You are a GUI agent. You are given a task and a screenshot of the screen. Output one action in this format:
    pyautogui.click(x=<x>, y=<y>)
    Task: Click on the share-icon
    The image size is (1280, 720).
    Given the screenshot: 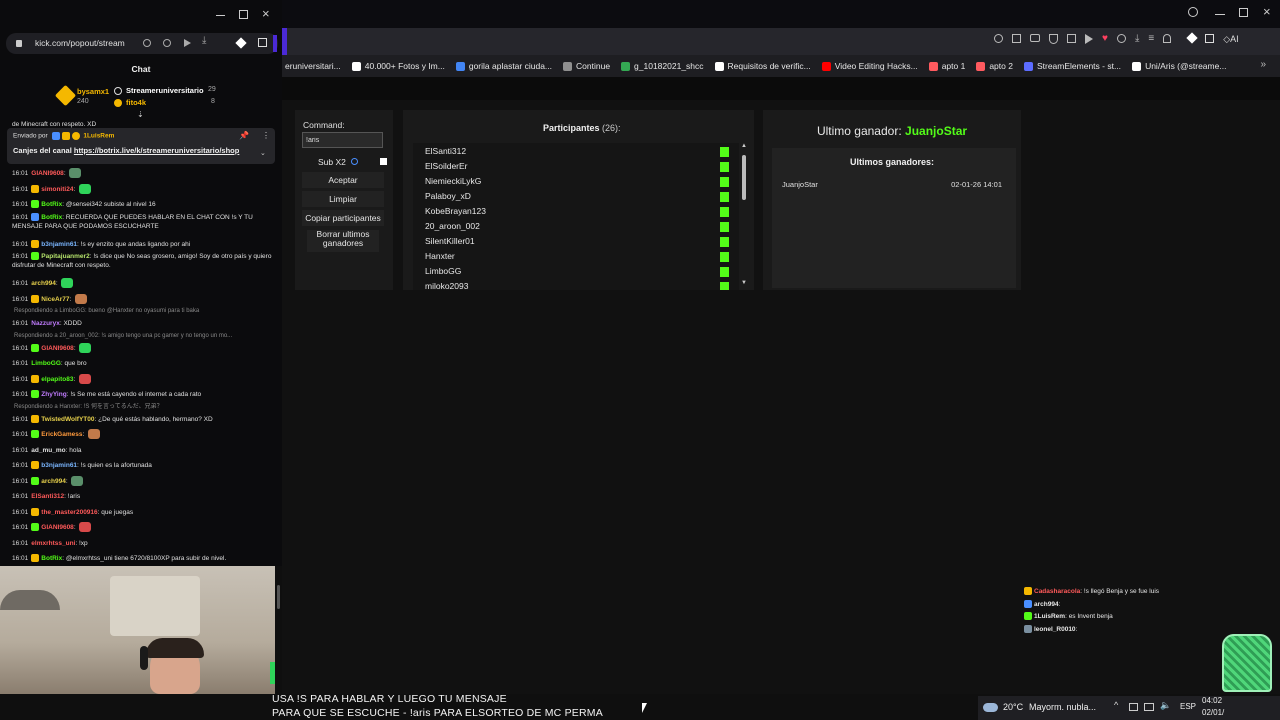 What is the action you would take?
    pyautogui.click(x=1016, y=38)
    